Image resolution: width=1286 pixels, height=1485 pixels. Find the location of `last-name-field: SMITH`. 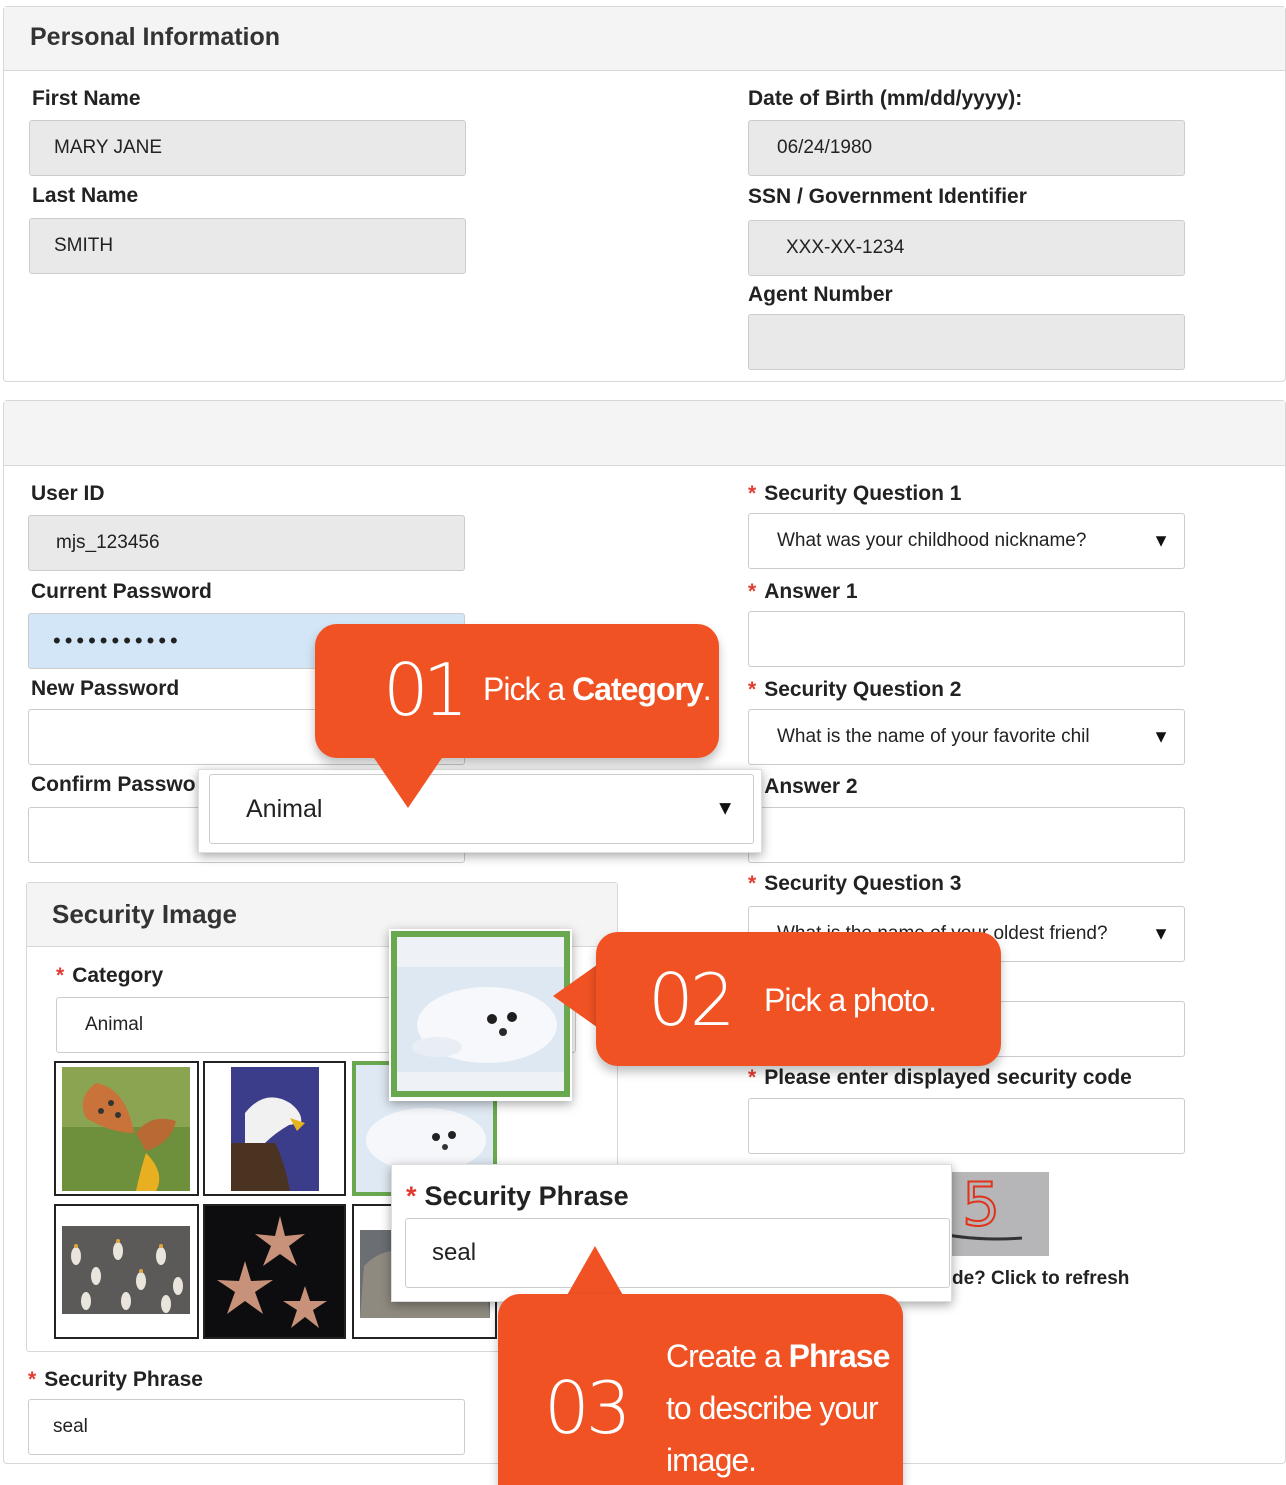

last-name-field: SMITH is located at coordinates (247, 246).